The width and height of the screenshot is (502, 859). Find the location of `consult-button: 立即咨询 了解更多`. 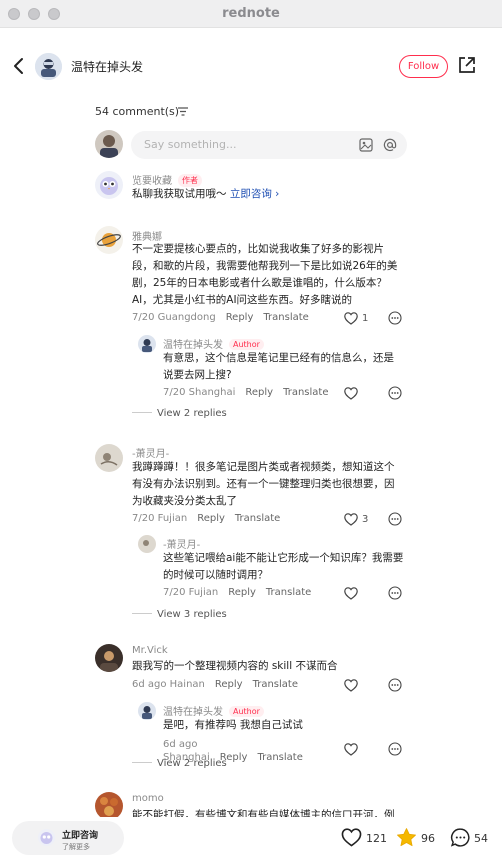

consult-button: 立即咨询 了解更多 is located at coordinates (68, 838).